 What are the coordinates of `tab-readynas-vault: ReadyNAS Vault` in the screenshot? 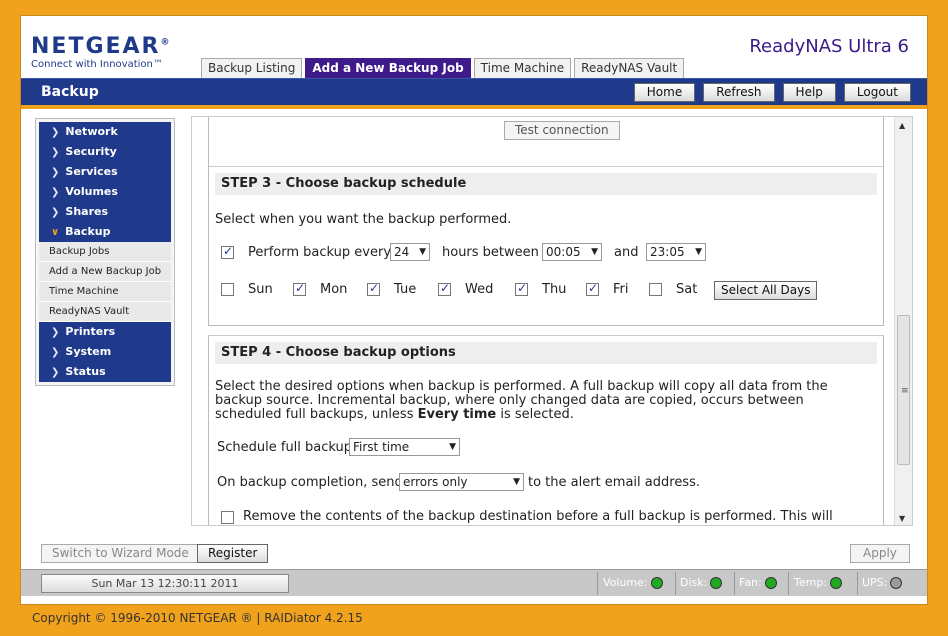 It's located at (629, 68).